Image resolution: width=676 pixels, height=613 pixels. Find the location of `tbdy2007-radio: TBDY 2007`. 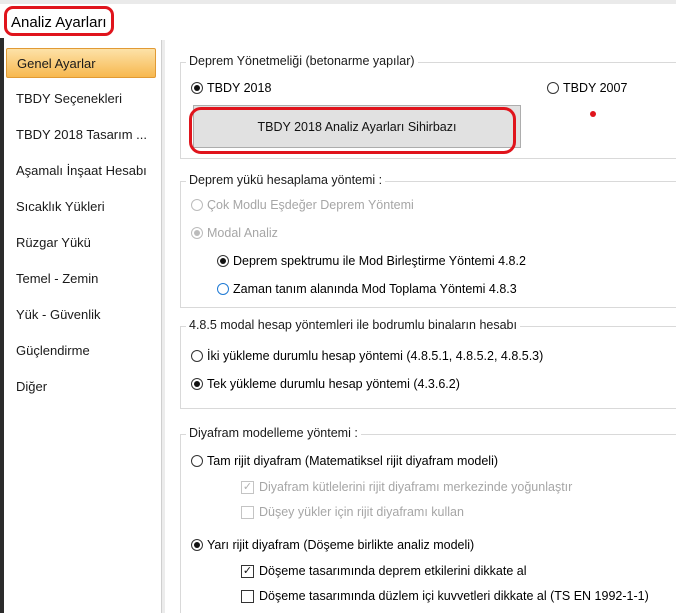

tbdy2007-radio: TBDY 2007 is located at coordinates (587, 88).